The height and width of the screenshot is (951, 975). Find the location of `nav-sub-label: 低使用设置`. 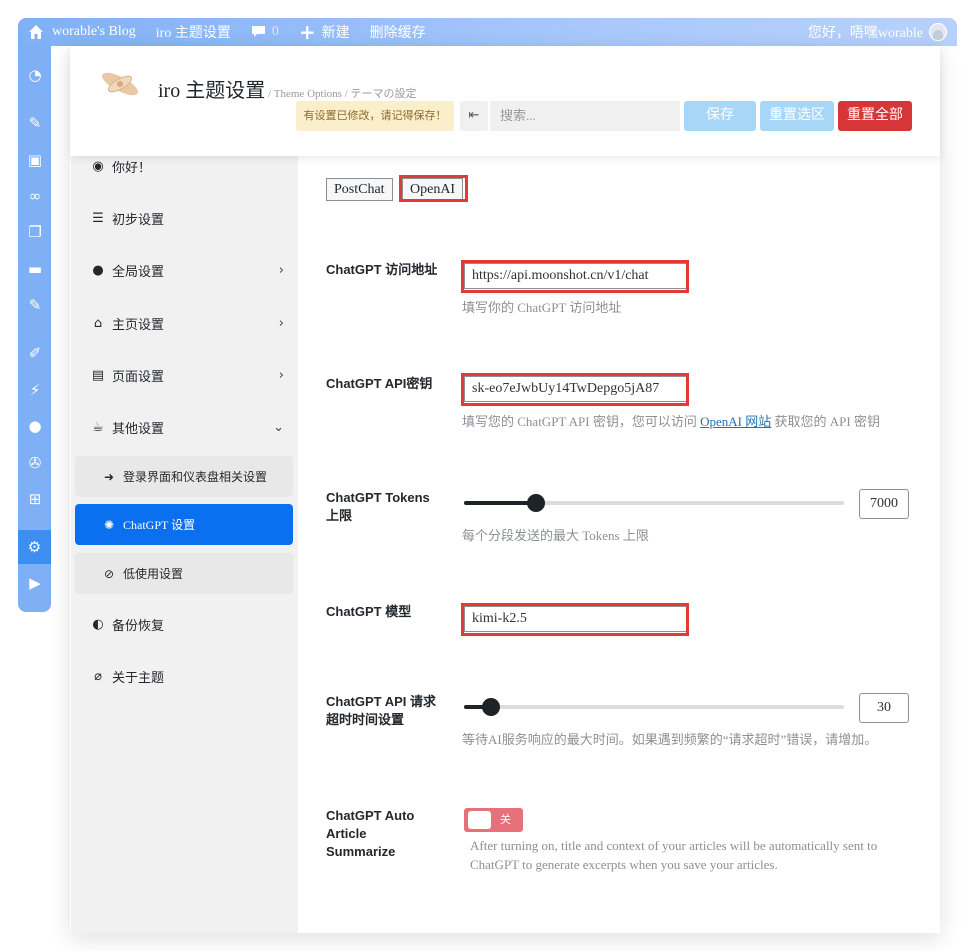

nav-sub-label: 低使用设置 is located at coordinates (153, 574).